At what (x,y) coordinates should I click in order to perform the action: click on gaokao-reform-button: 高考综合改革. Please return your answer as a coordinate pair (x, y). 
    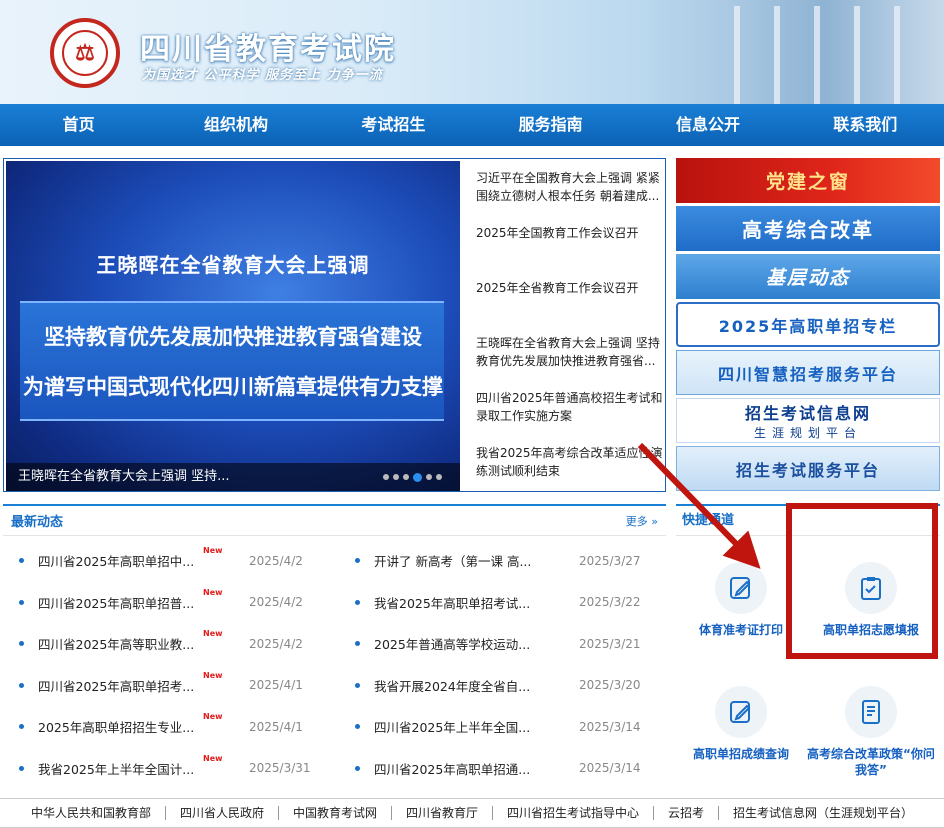
    Looking at the image, I should click on (808, 228).